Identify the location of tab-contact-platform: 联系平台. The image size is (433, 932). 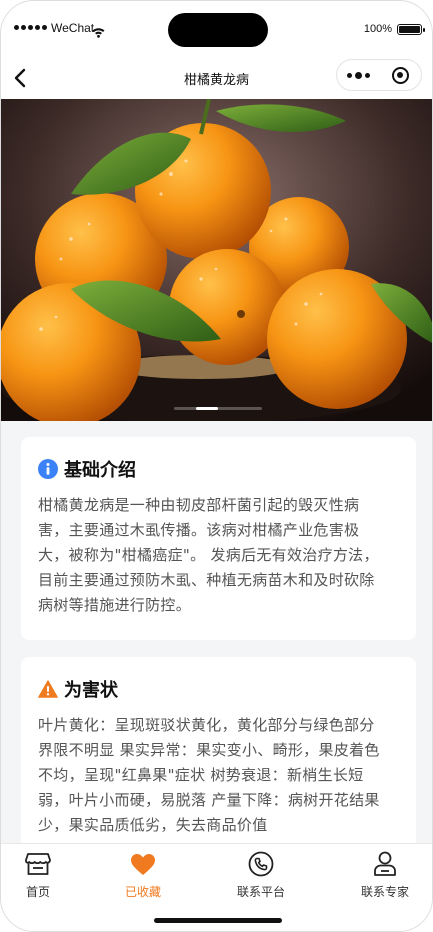
(261, 876).